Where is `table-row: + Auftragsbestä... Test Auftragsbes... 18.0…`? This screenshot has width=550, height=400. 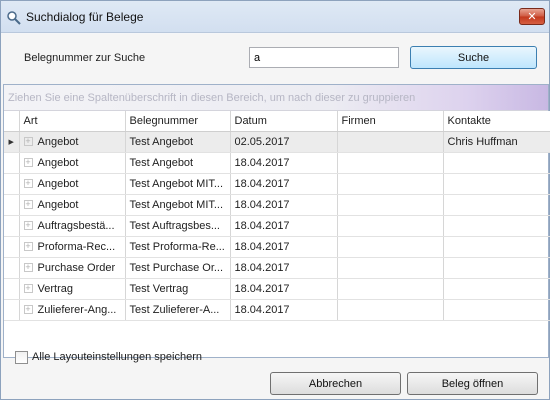
table-row: + Auftragsbestä... Test Auftragsbes... 18.0… is located at coordinates (277, 226).